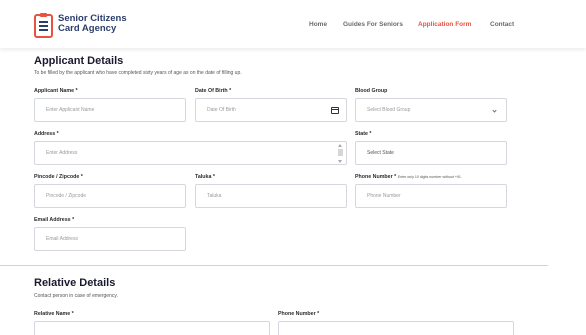 The width and height of the screenshot is (586, 335). Describe the element at coordinates (271, 196) in the screenshot. I see `taluka-input: Taluka` at that location.